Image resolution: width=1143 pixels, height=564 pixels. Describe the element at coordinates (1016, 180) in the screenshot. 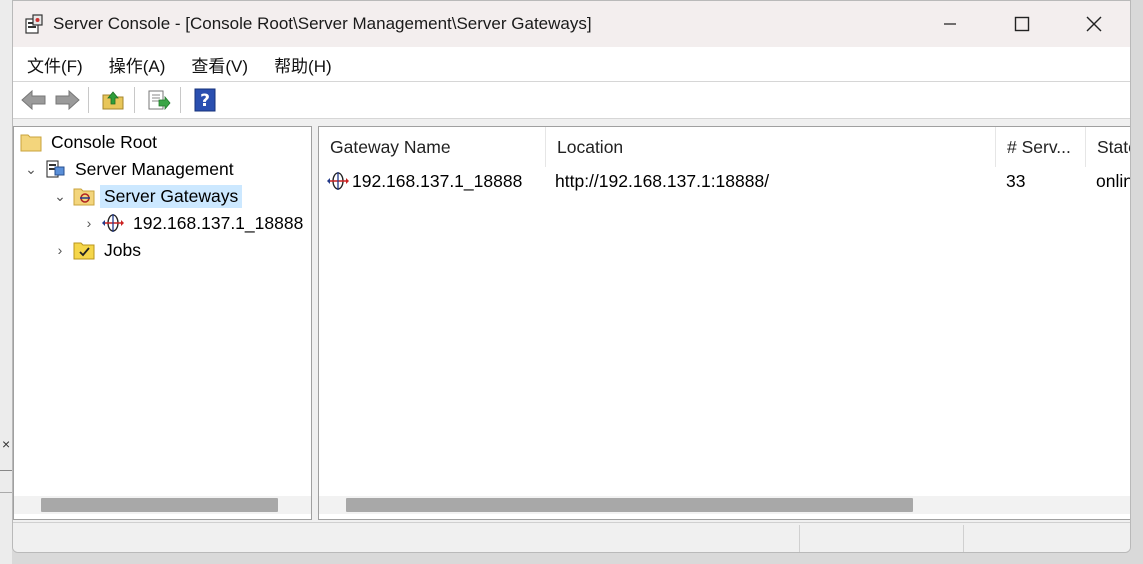

I see `cell-servers: 33` at that location.